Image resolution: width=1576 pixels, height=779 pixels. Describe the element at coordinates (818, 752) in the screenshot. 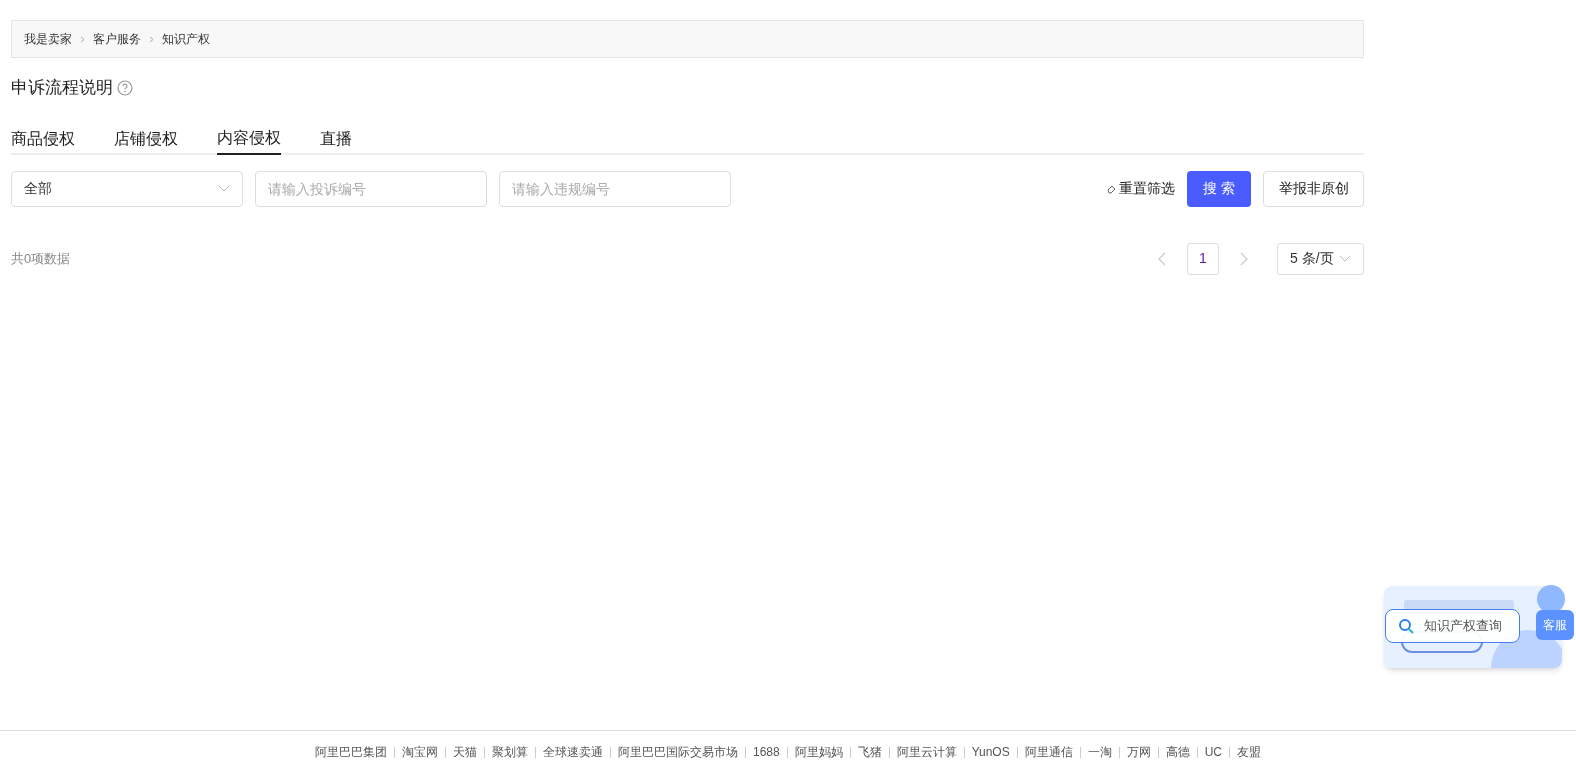

I see `footer-link: 阿里妈妈` at that location.